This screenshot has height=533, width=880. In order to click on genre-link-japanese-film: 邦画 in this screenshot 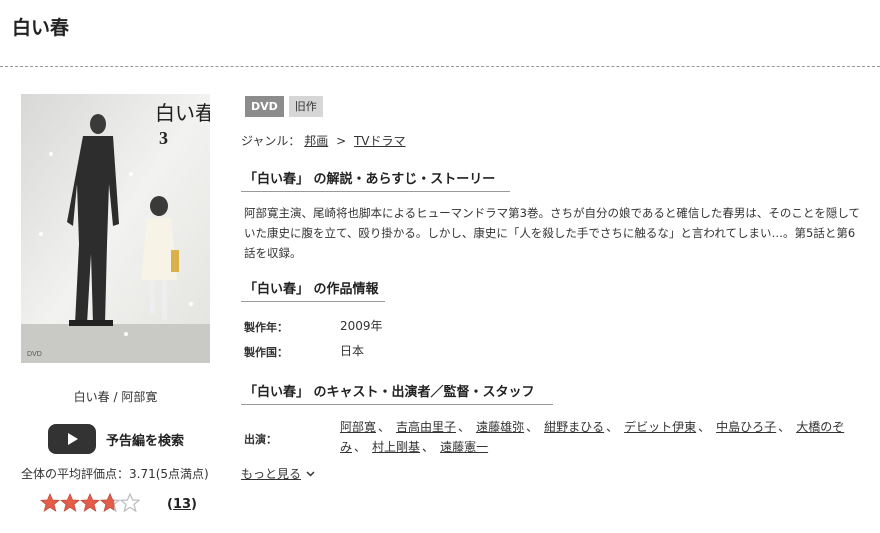, I will do `click(316, 141)`.